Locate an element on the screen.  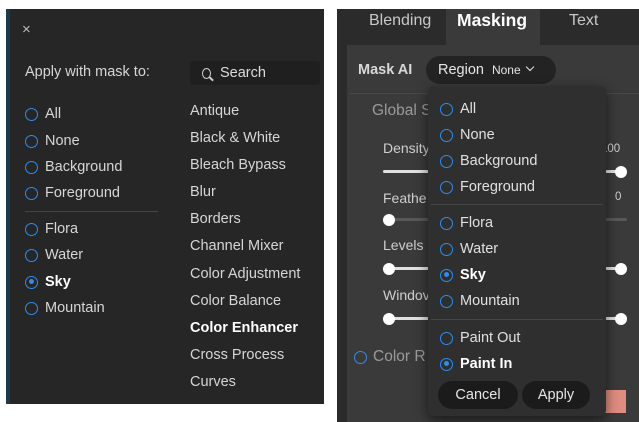
window-slider-left-thumb is located at coordinates (389, 319).